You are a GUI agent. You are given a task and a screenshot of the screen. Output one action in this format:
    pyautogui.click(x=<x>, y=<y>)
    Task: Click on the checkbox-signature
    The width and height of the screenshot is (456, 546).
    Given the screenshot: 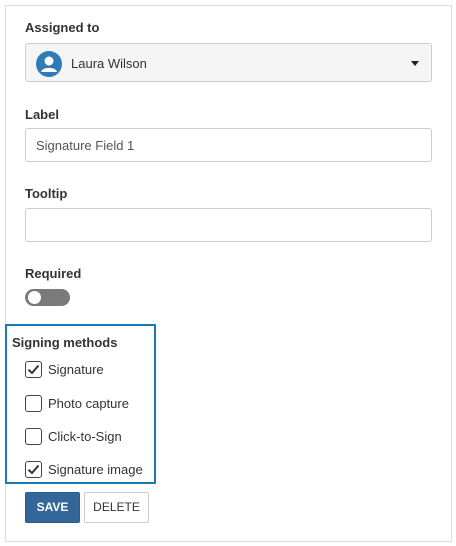 What is the action you would take?
    pyautogui.click(x=33, y=369)
    